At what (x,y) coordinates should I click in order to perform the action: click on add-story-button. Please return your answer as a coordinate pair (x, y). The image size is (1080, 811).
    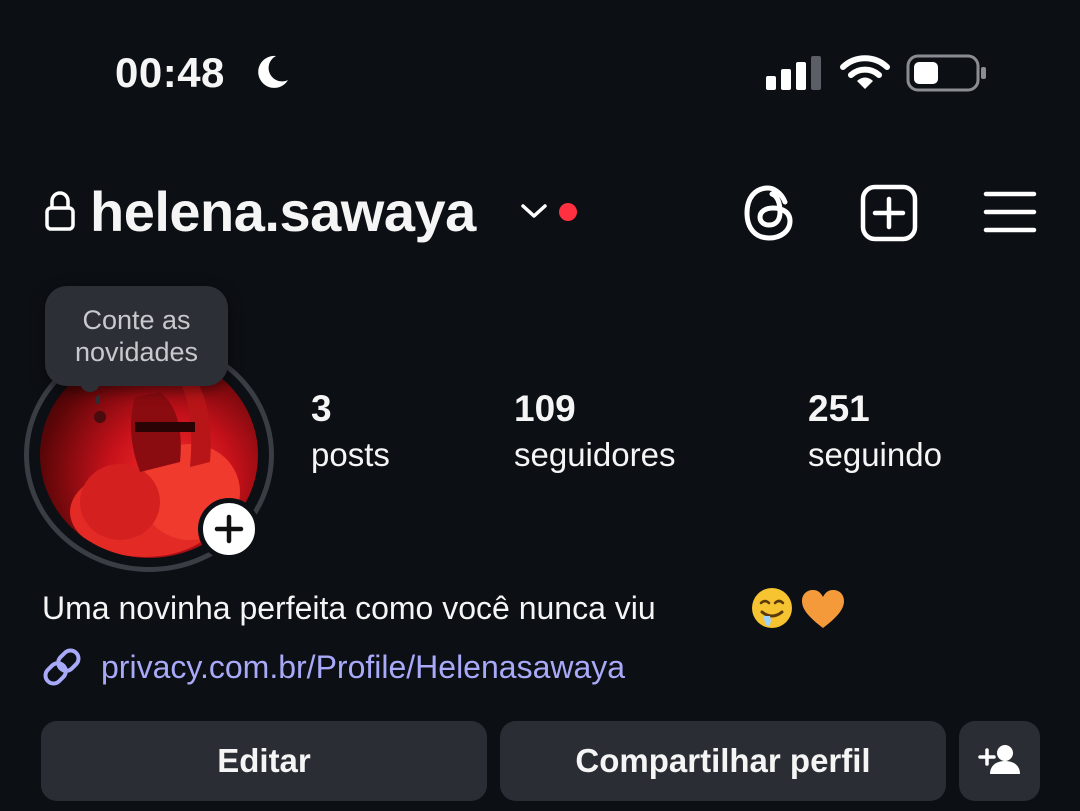
    Looking at the image, I should click on (229, 529).